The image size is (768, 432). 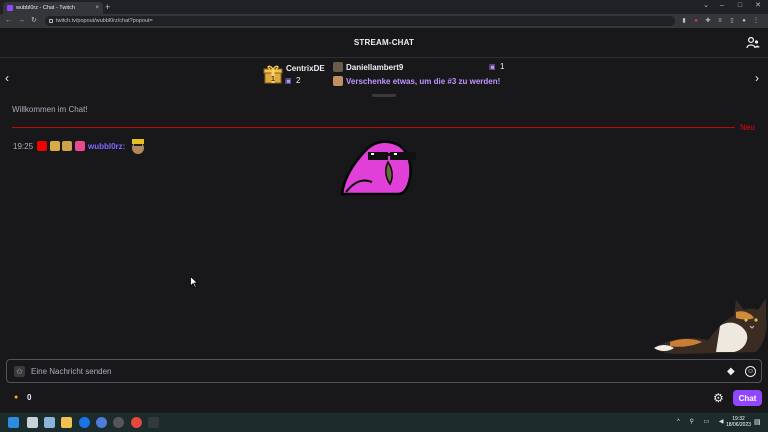 I want to click on close-window-button: ✕, so click(x=758, y=6).